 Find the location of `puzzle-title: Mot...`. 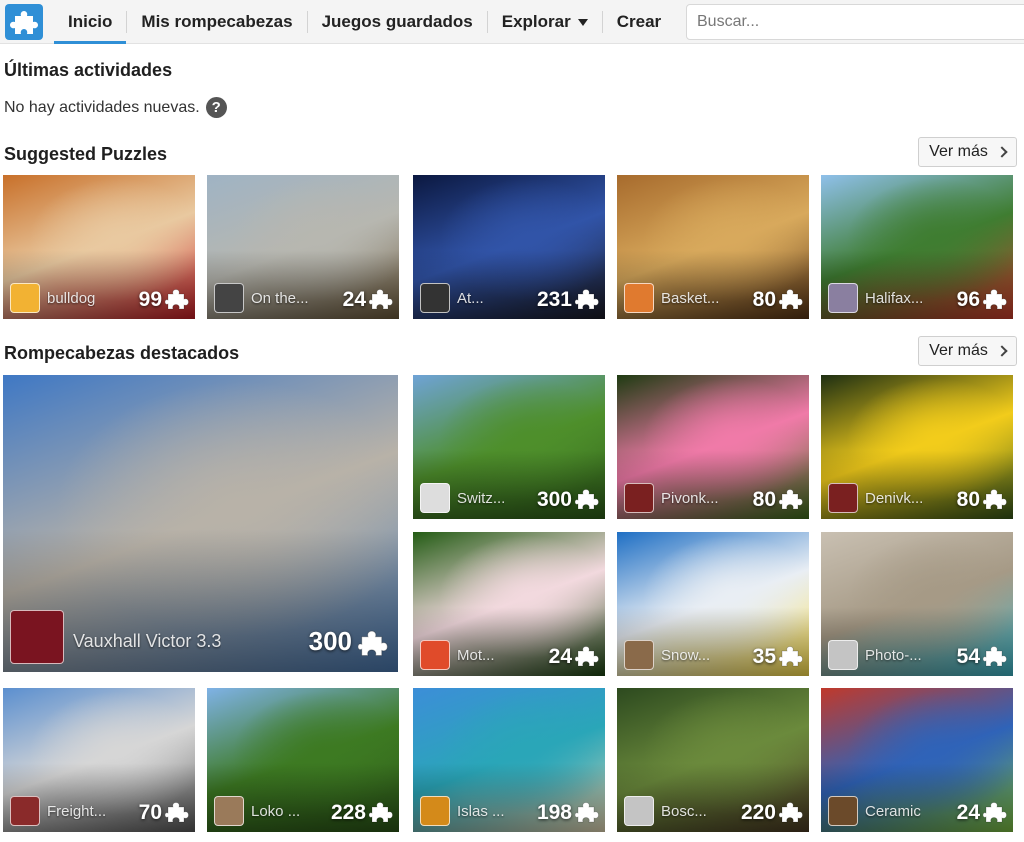

puzzle-title: Mot... is located at coordinates (476, 655).